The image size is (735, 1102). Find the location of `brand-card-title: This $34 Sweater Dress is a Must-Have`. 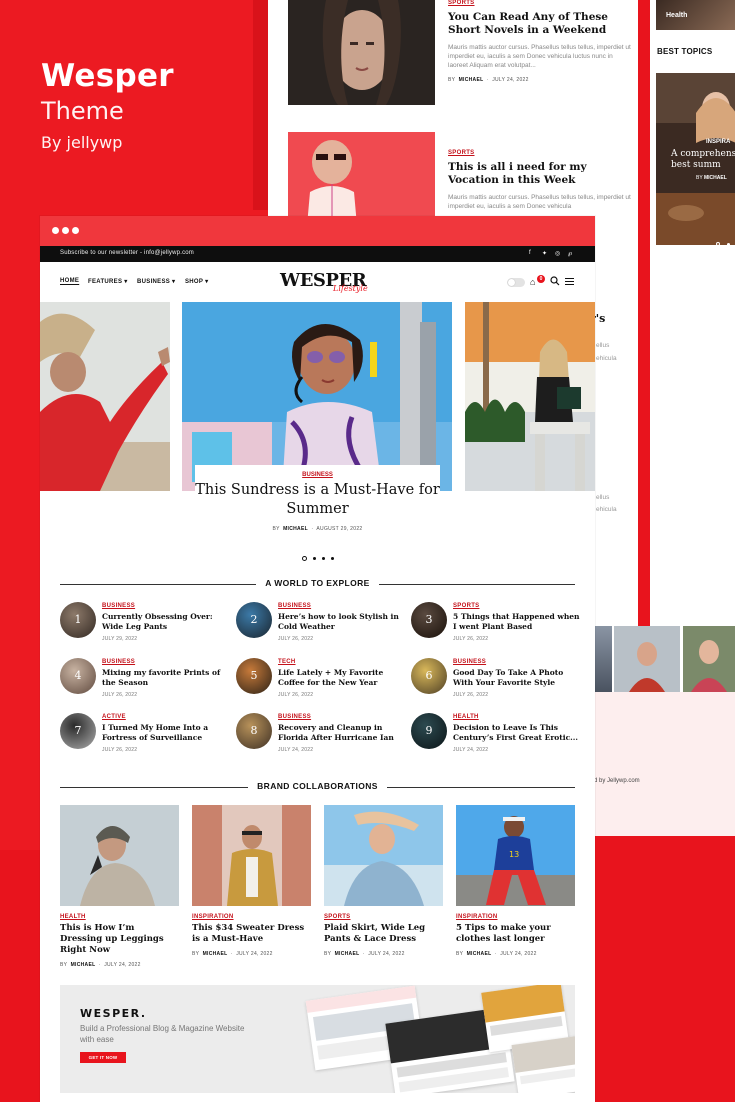

brand-card-title: This $34 Sweater Dress is a Must-Have is located at coordinates (251, 934).